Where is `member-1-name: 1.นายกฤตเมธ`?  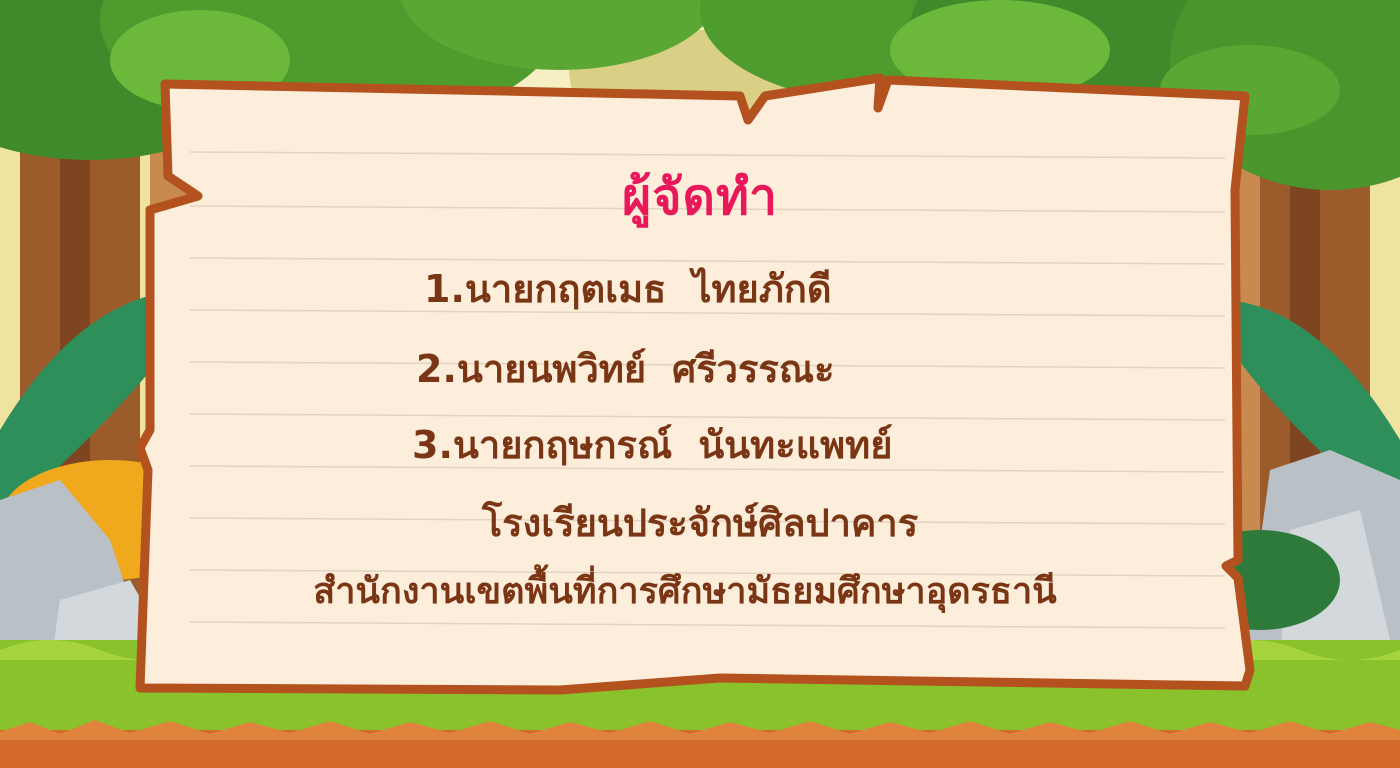 member-1-name: 1.นายกฤตเมธ is located at coordinates (545, 289).